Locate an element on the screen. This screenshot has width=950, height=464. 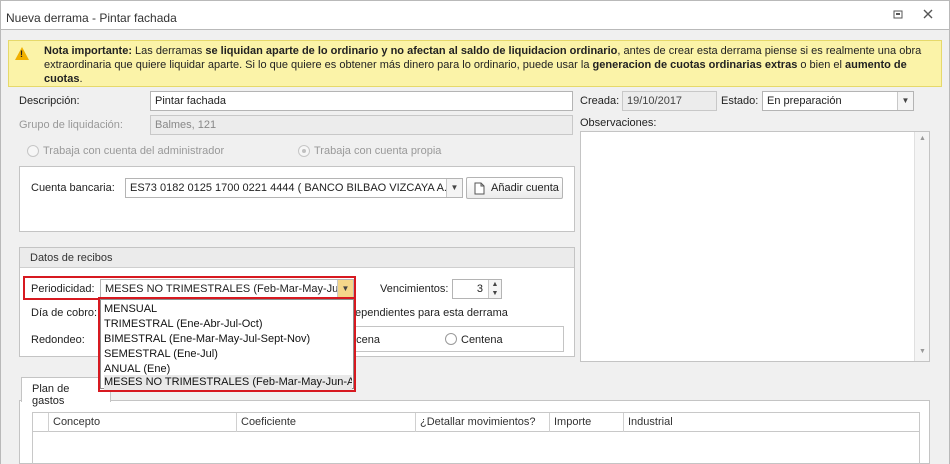
vencimientos-value: 3 is located at coordinates (479, 289).